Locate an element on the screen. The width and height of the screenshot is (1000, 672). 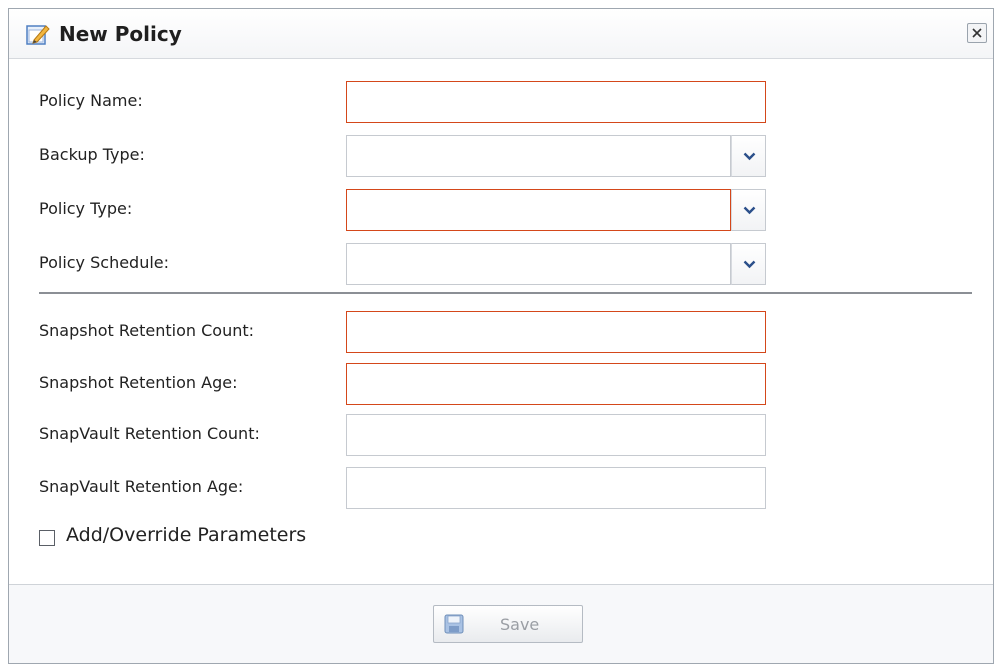
backup-type-dropdown-button is located at coordinates (748, 156).